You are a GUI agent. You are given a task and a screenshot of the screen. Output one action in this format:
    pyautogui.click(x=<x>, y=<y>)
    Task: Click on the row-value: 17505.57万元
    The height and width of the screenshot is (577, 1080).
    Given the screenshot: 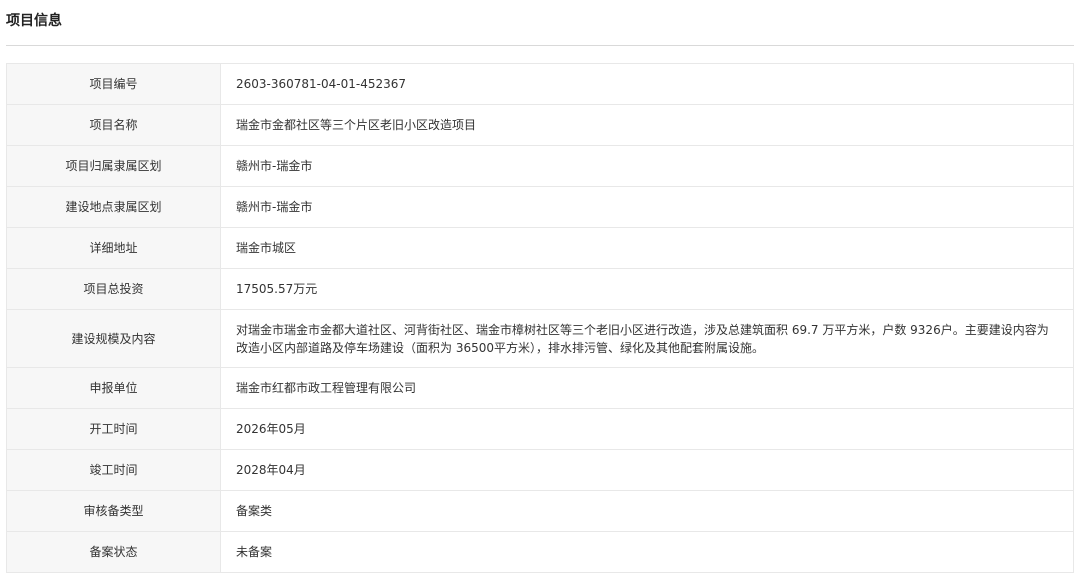 What is the action you would take?
    pyautogui.click(x=647, y=289)
    